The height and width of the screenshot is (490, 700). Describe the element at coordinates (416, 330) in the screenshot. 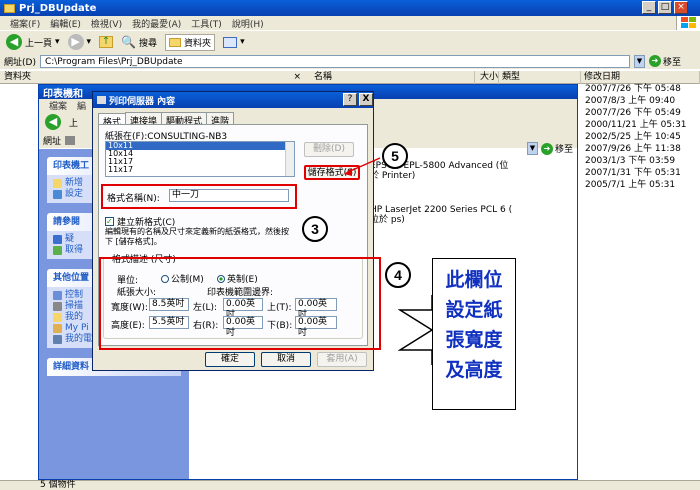

I see `callout-pointer` at that location.